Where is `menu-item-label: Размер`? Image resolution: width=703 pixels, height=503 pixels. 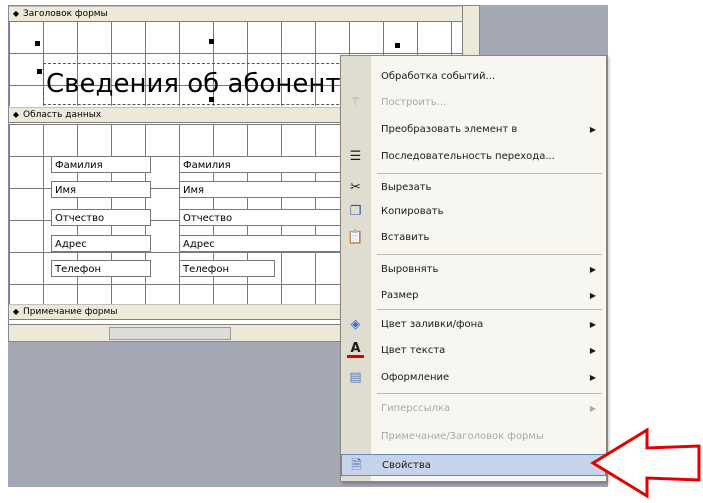 menu-item-label: Размер is located at coordinates (400, 295).